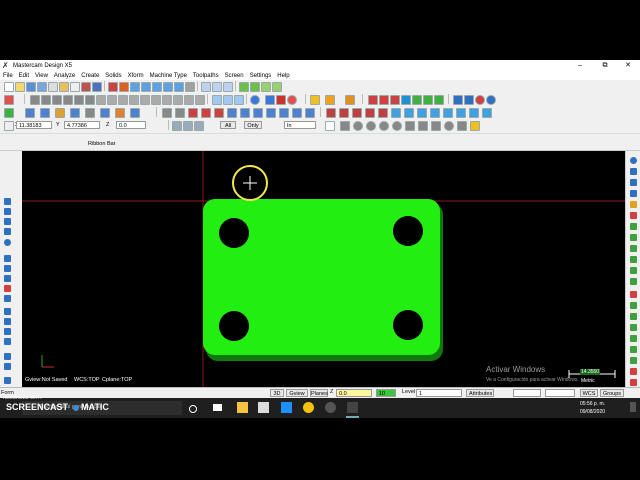 This screenshot has height=480, width=640. What do you see at coordinates (178, 100) in the screenshot?
I see `solids-faces-icon` at bounding box center [178, 100].